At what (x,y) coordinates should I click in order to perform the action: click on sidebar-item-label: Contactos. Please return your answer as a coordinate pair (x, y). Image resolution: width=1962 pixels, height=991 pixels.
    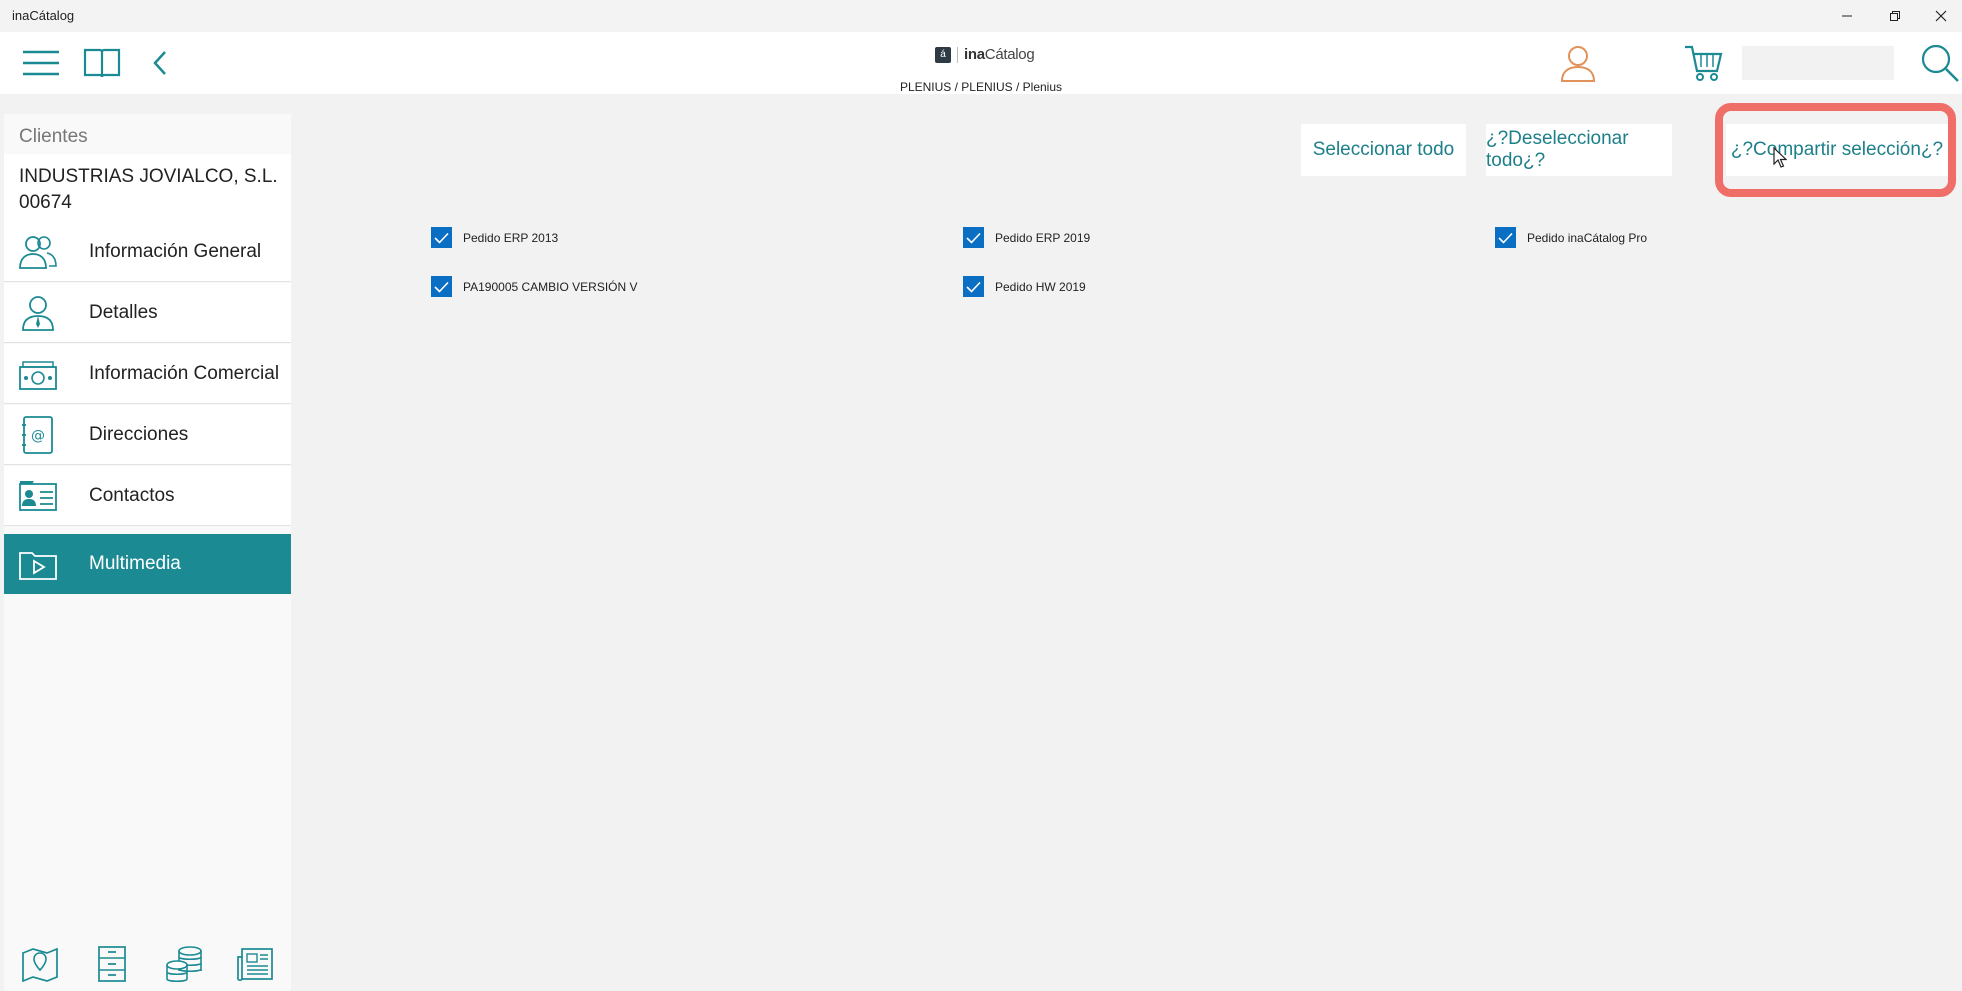
    Looking at the image, I should click on (132, 495).